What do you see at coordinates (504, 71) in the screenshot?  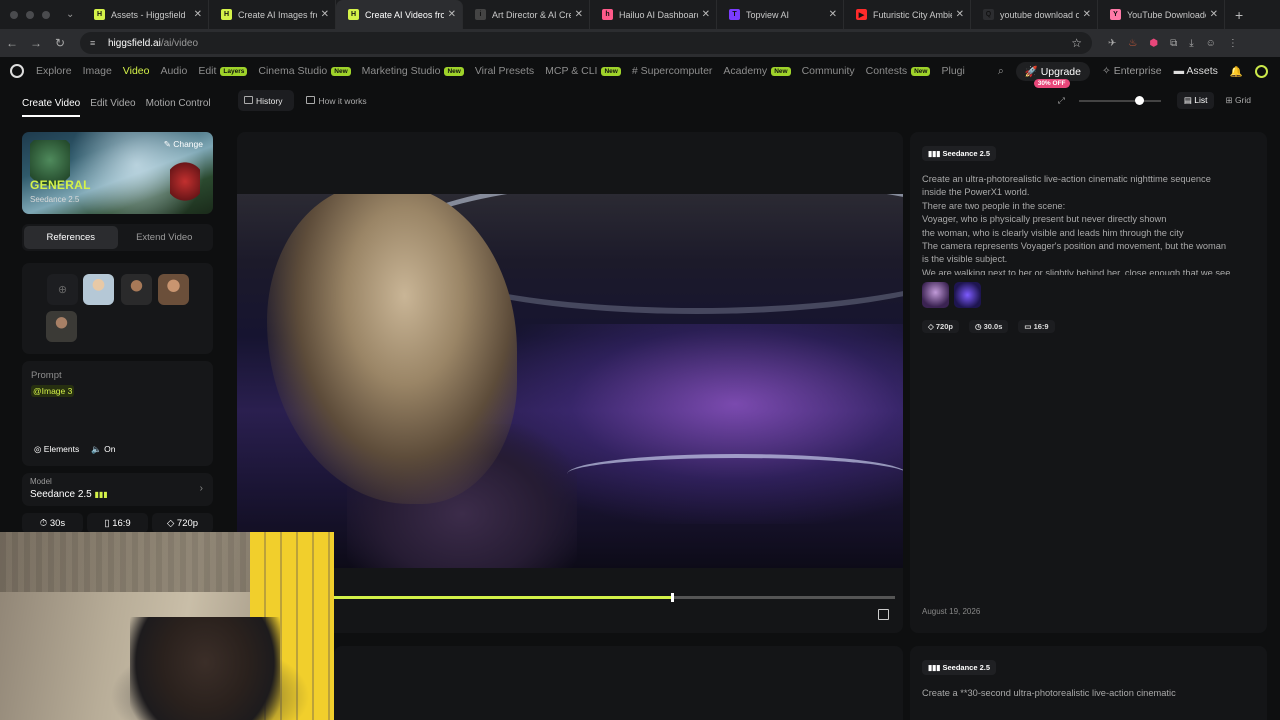 I see `nav-viral-presets: Viral Presets` at bounding box center [504, 71].